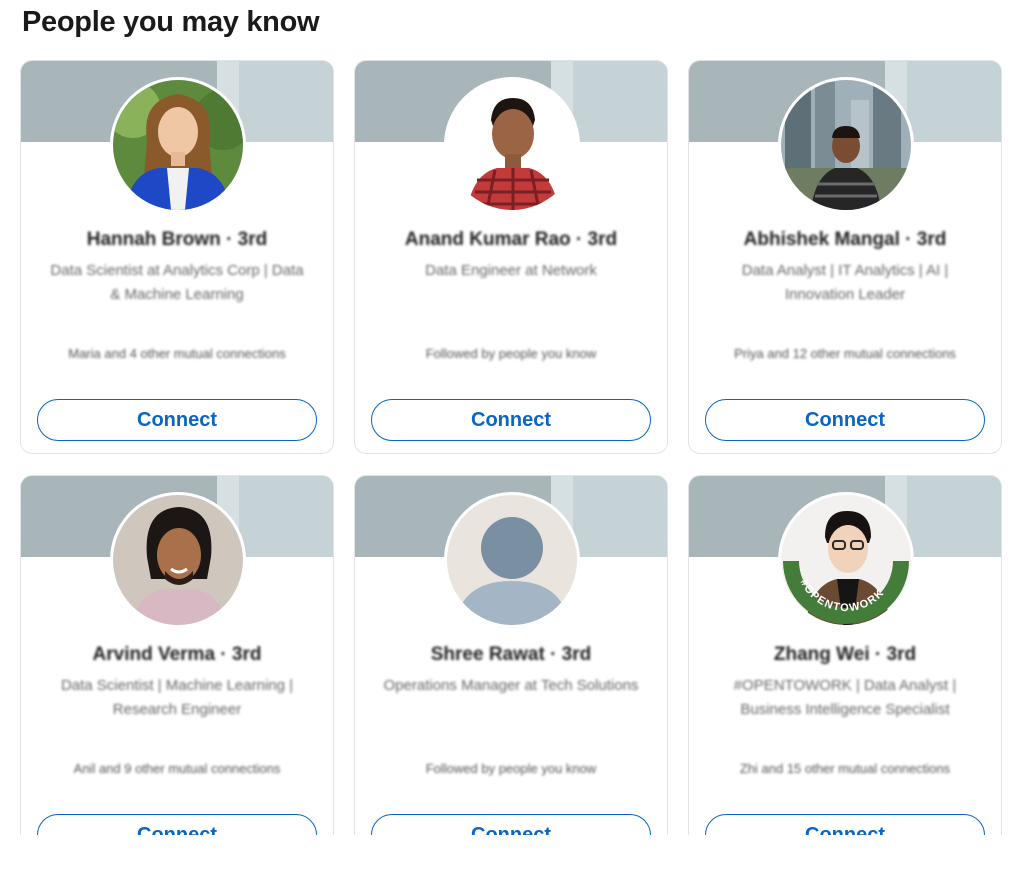  I want to click on profile-photo: #OPENTOWORK, so click(846, 560).